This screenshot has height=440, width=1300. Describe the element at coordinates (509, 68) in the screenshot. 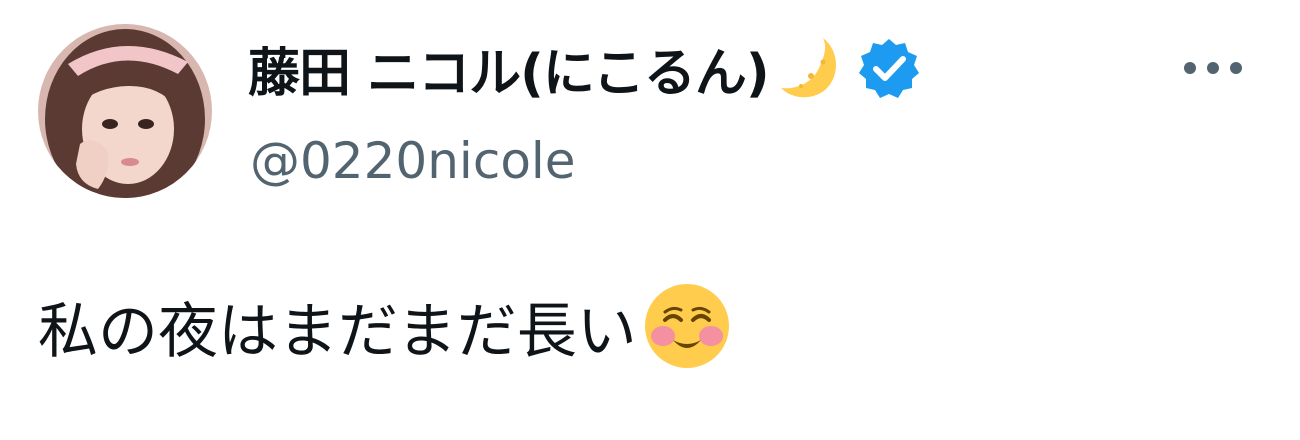

I see `author-display-name: 藤田 ニコル(にこるん)` at that location.